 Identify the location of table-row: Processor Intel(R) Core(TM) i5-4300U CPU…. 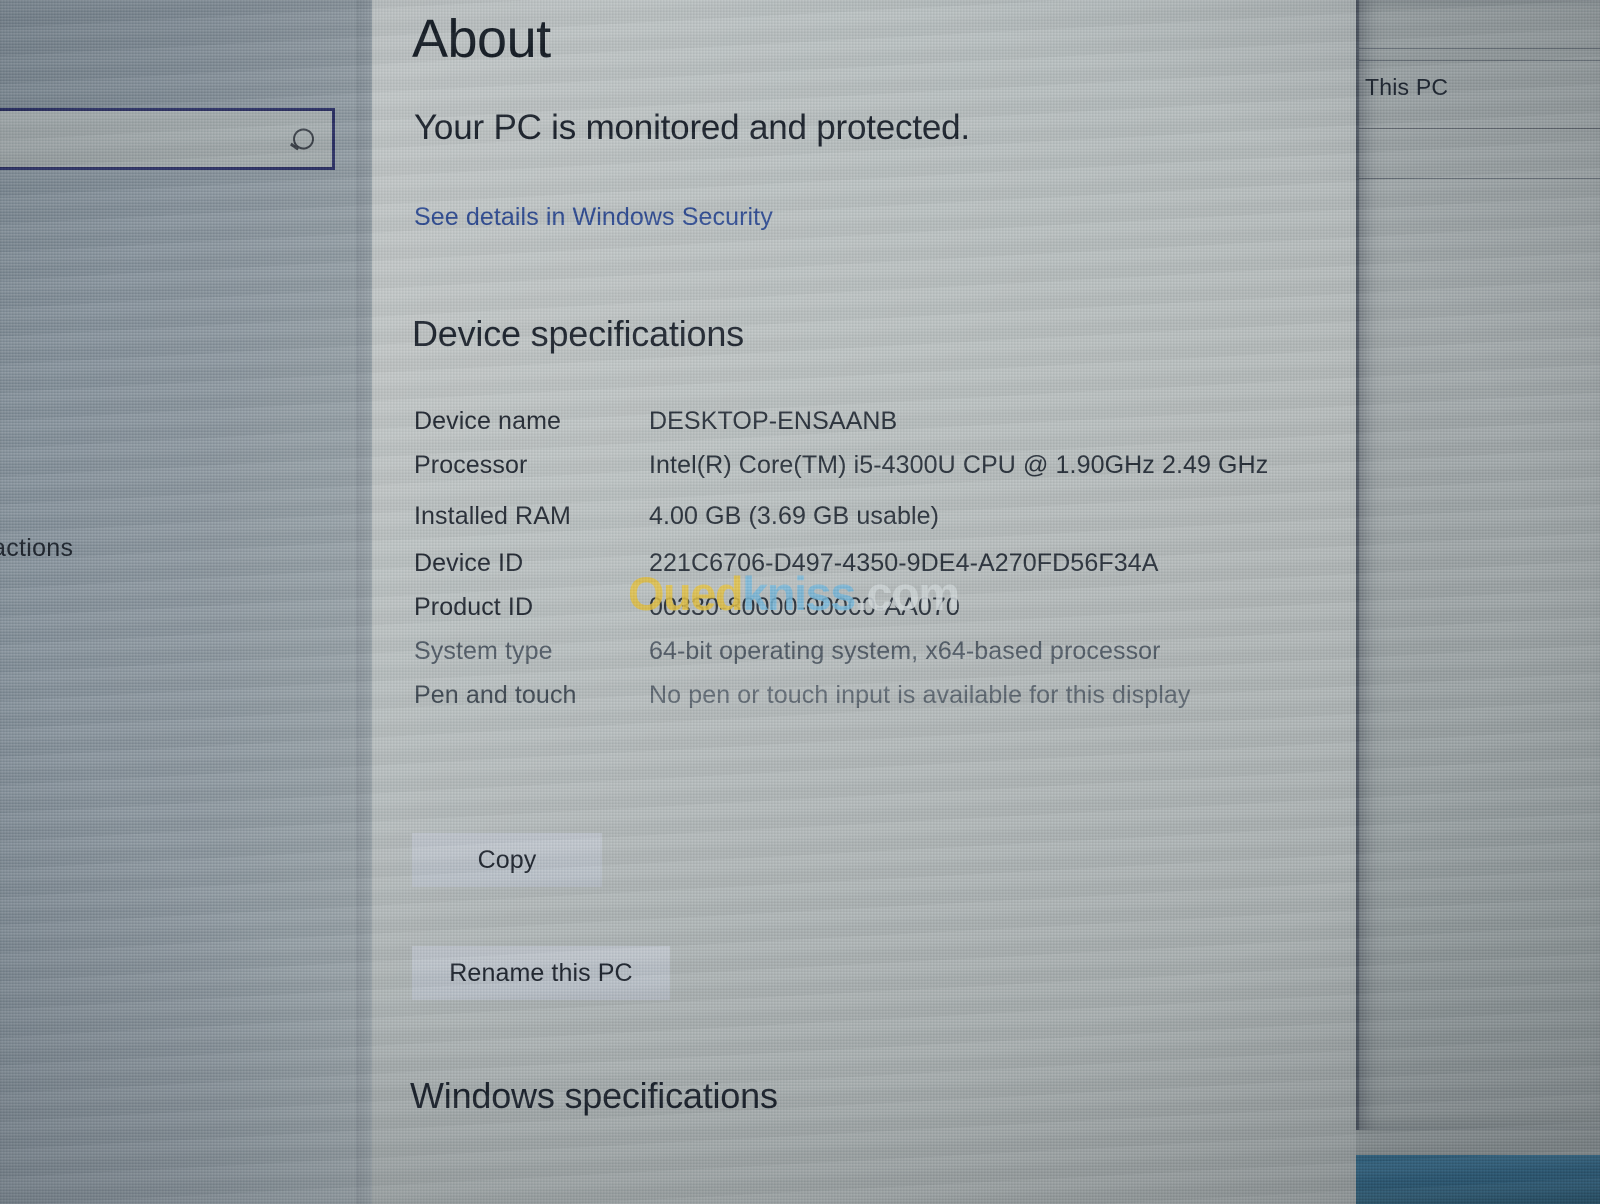
(864, 465).